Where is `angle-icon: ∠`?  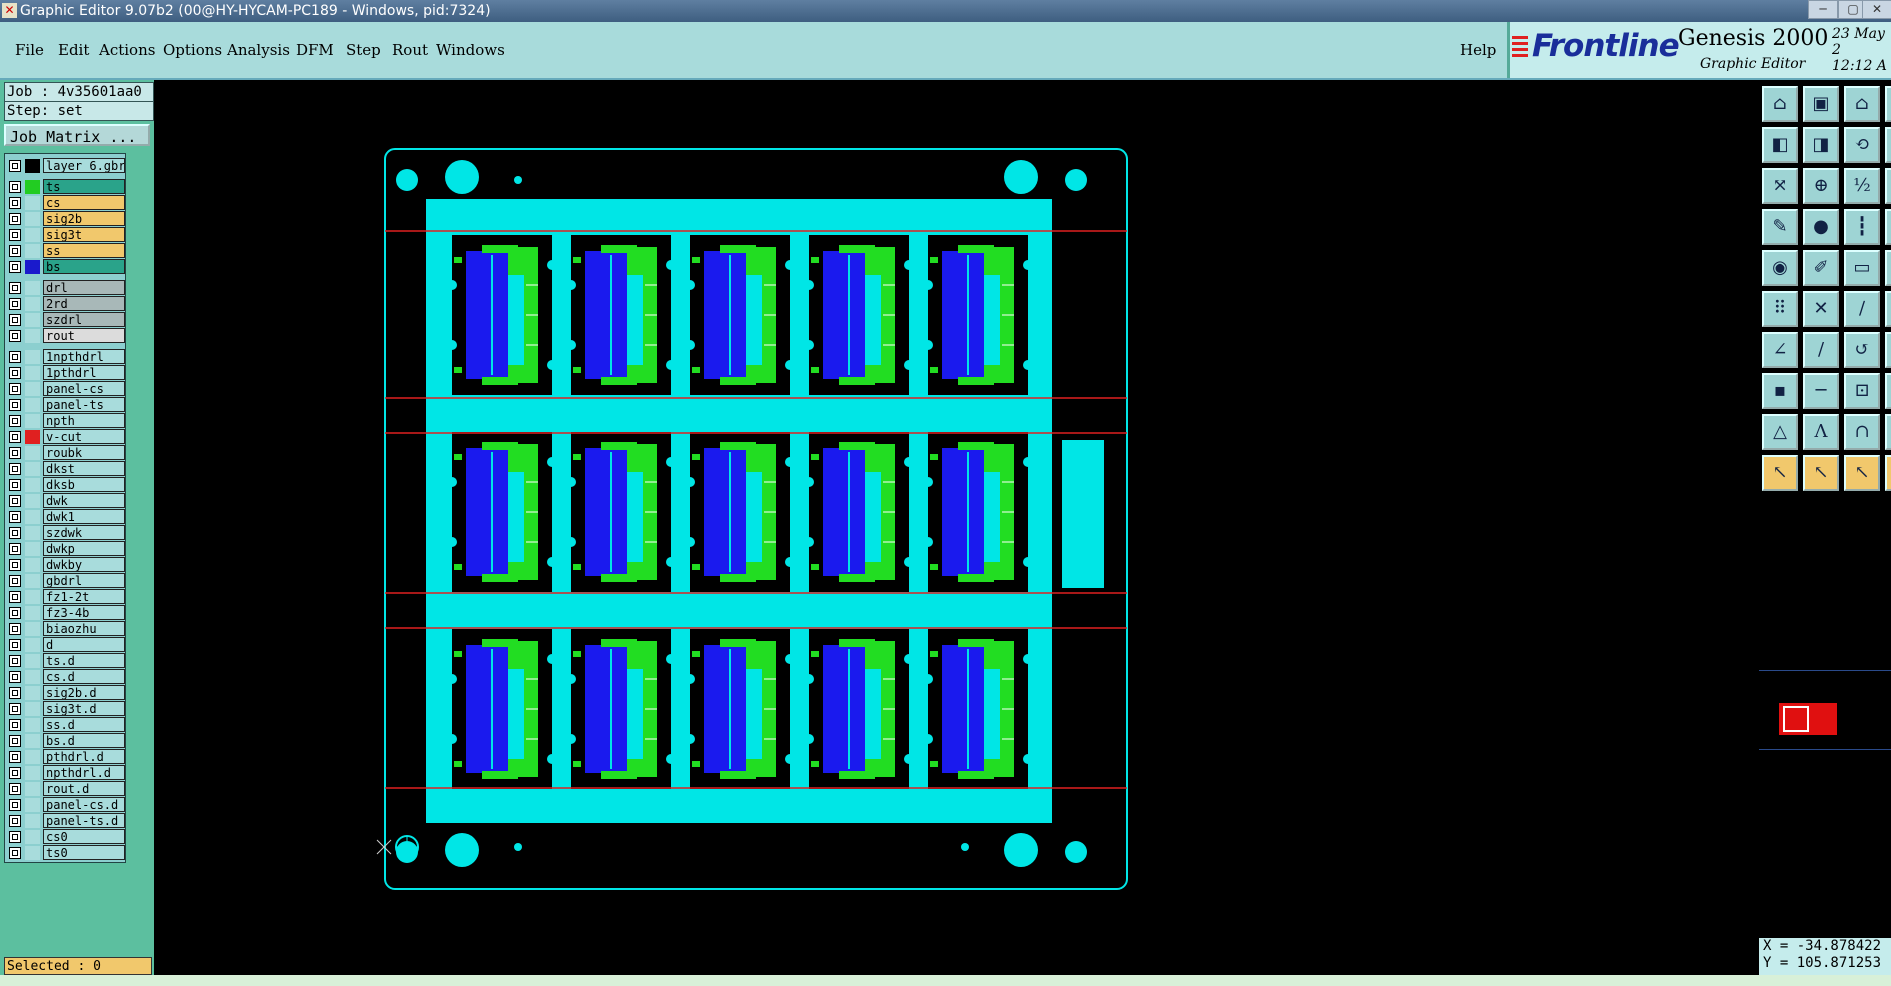 angle-icon: ∠ is located at coordinates (1780, 350).